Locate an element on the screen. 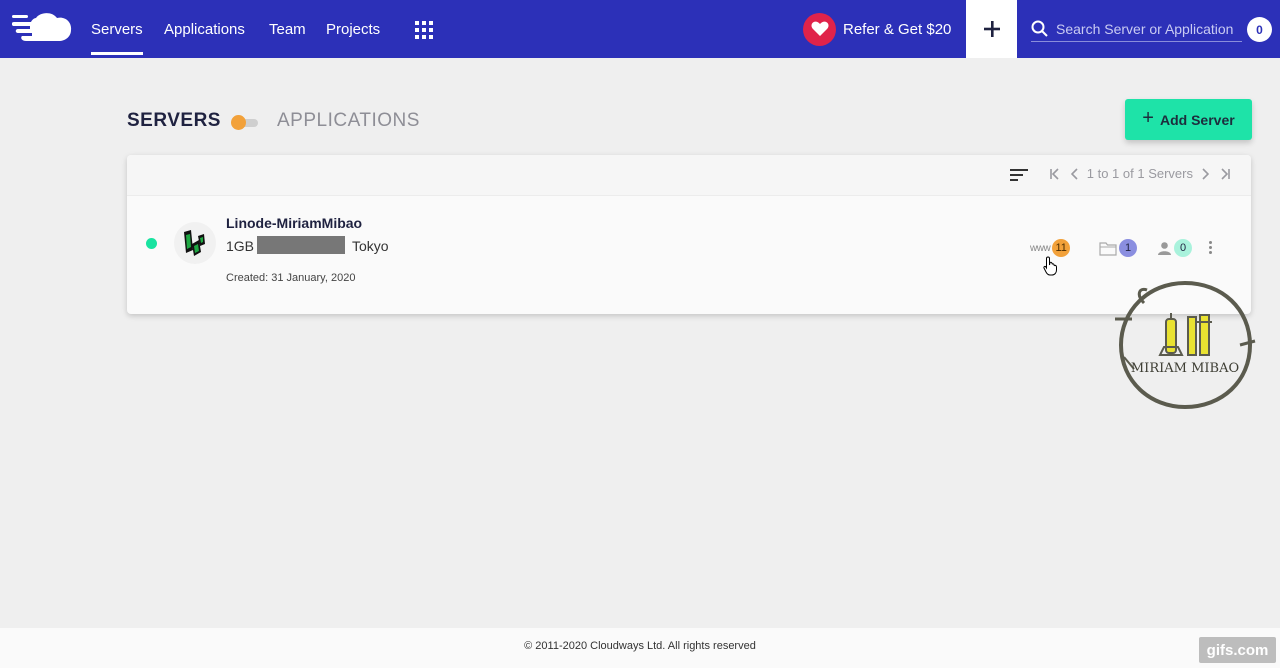 The height and width of the screenshot is (668, 1280). last-page-icon is located at coordinates (1225, 173).